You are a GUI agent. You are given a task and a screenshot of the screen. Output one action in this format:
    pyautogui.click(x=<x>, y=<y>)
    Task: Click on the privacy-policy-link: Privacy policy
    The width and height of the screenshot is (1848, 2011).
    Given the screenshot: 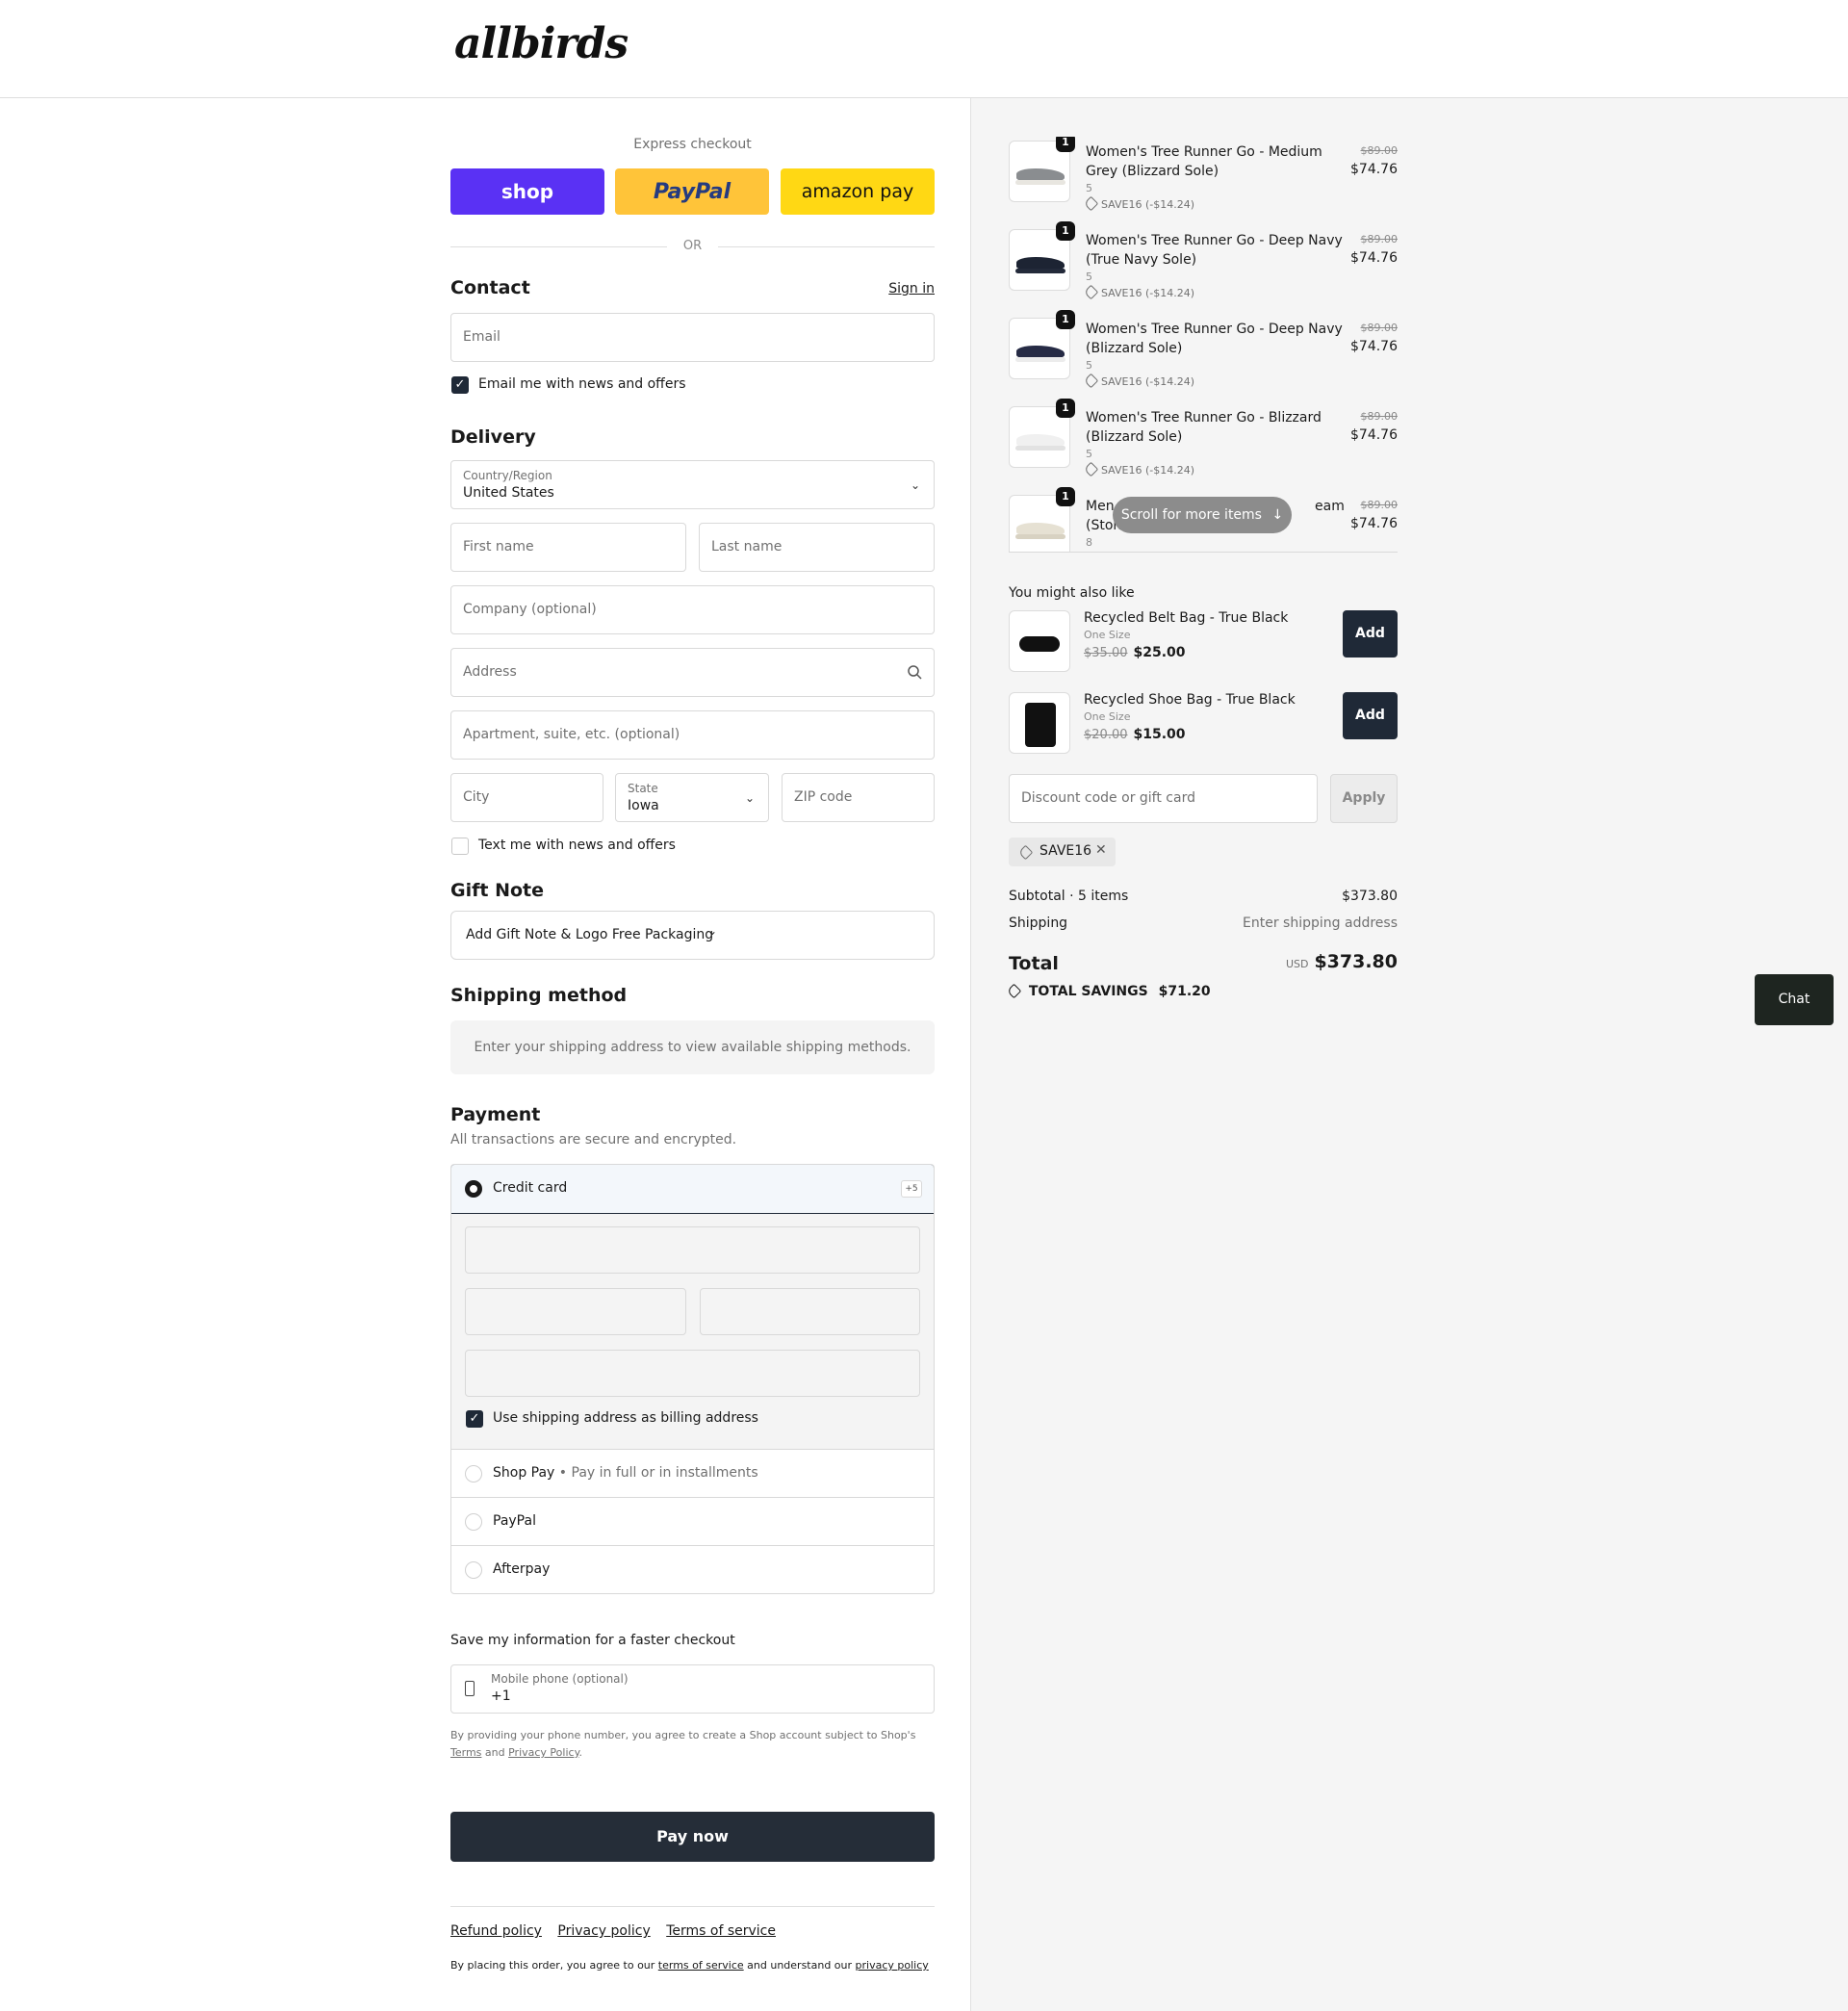 What is the action you would take?
    pyautogui.click(x=603, y=1931)
    